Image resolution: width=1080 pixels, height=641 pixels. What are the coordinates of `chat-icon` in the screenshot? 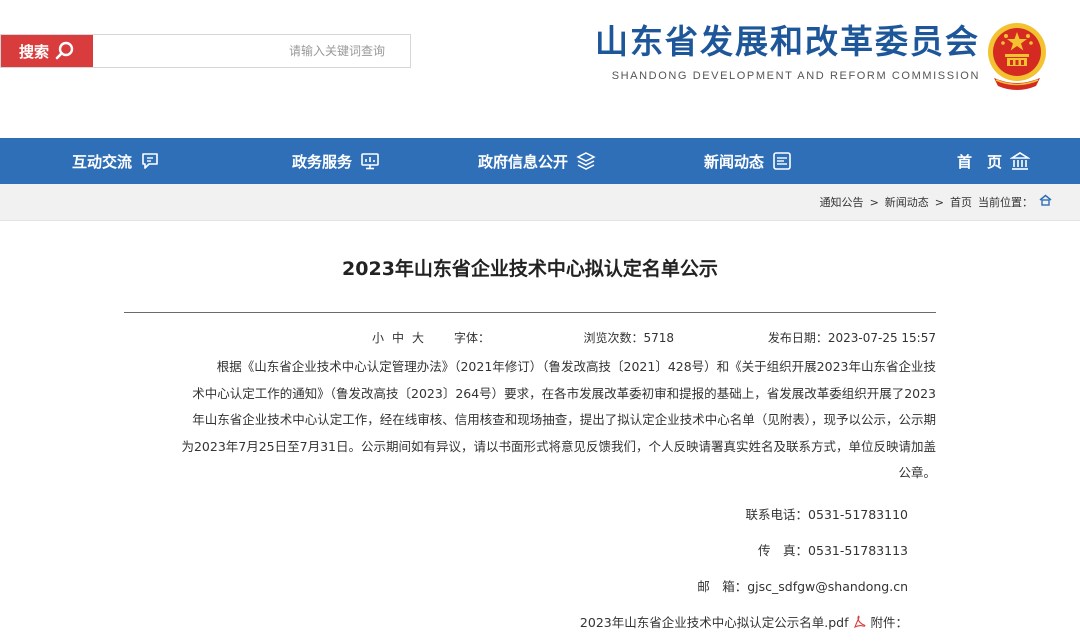 It's located at (150, 161).